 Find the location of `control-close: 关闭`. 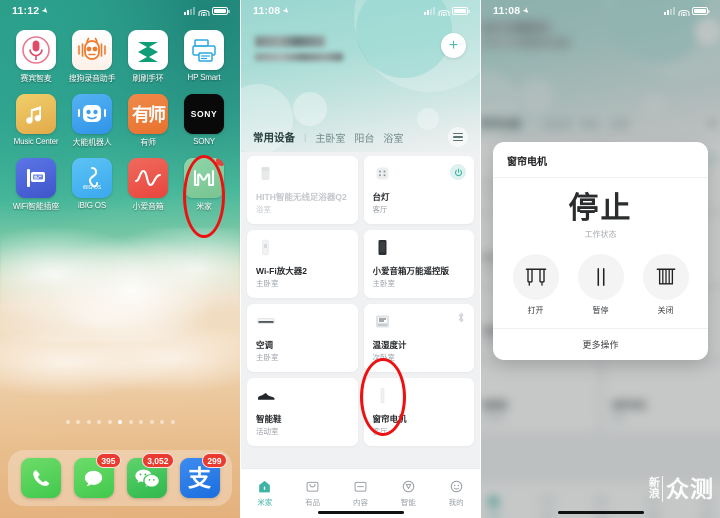

control-close: 关闭 is located at coordinates (665, 284).